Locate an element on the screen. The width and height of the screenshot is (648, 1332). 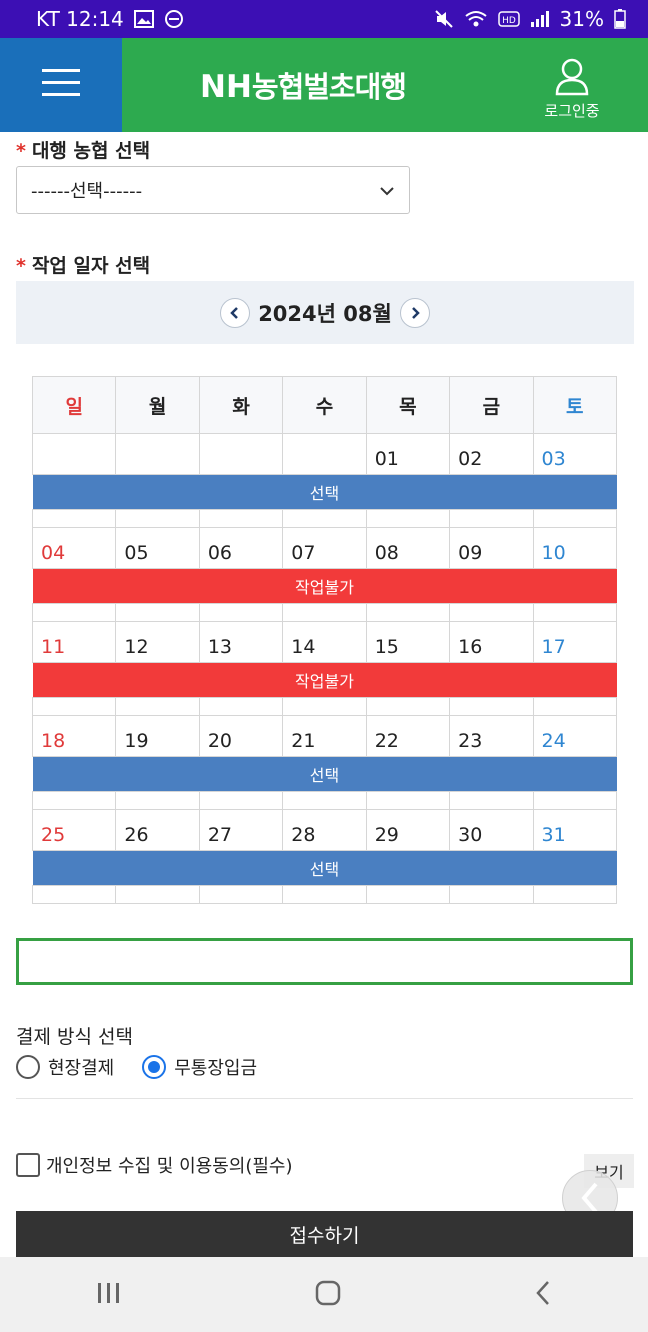
calendar-day: 10 is located at coordinates (575, 548).